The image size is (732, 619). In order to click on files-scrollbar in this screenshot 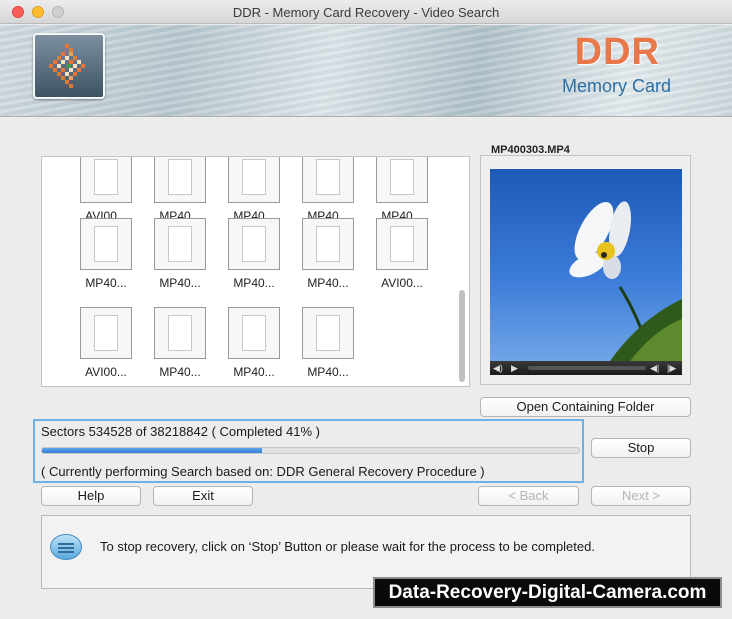, I will do `click(462, 271)`.